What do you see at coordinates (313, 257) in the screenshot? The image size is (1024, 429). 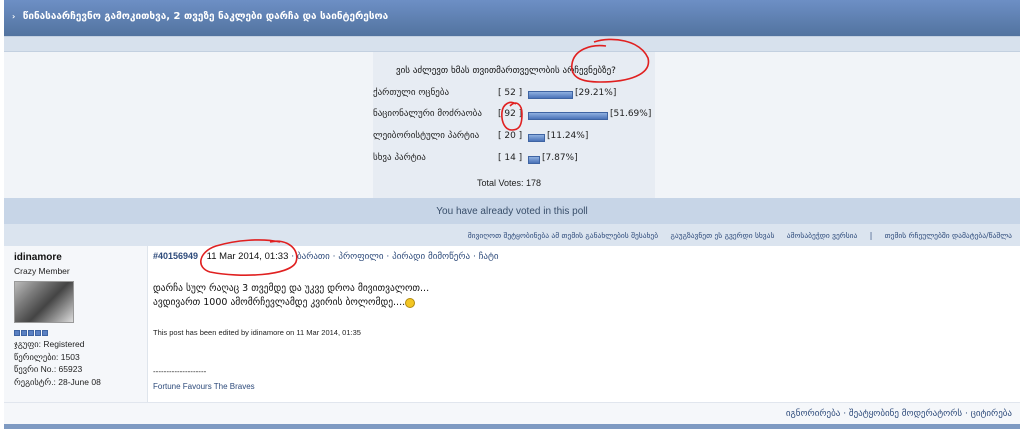 I see `post-action-card: ბარათი` at bounding box center [313, 257].